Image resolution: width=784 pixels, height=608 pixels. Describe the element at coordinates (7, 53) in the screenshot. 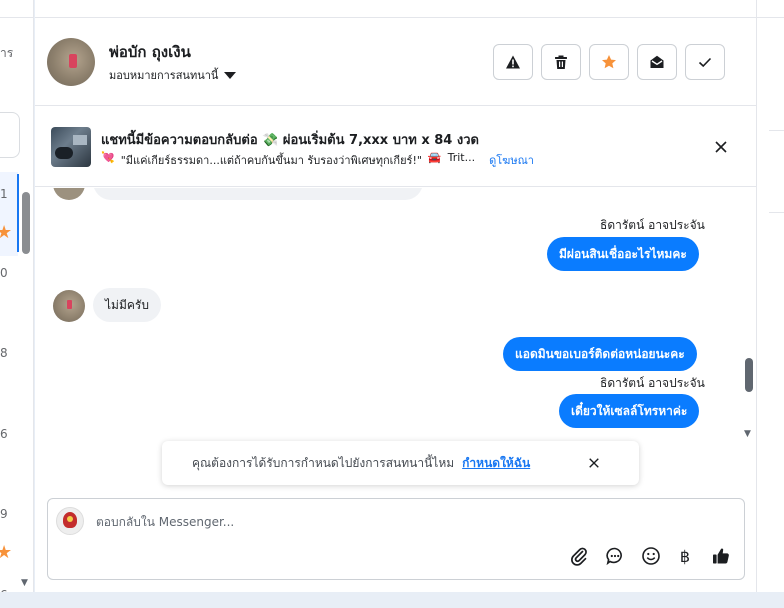

I see `list-header-label: าร` at that location.